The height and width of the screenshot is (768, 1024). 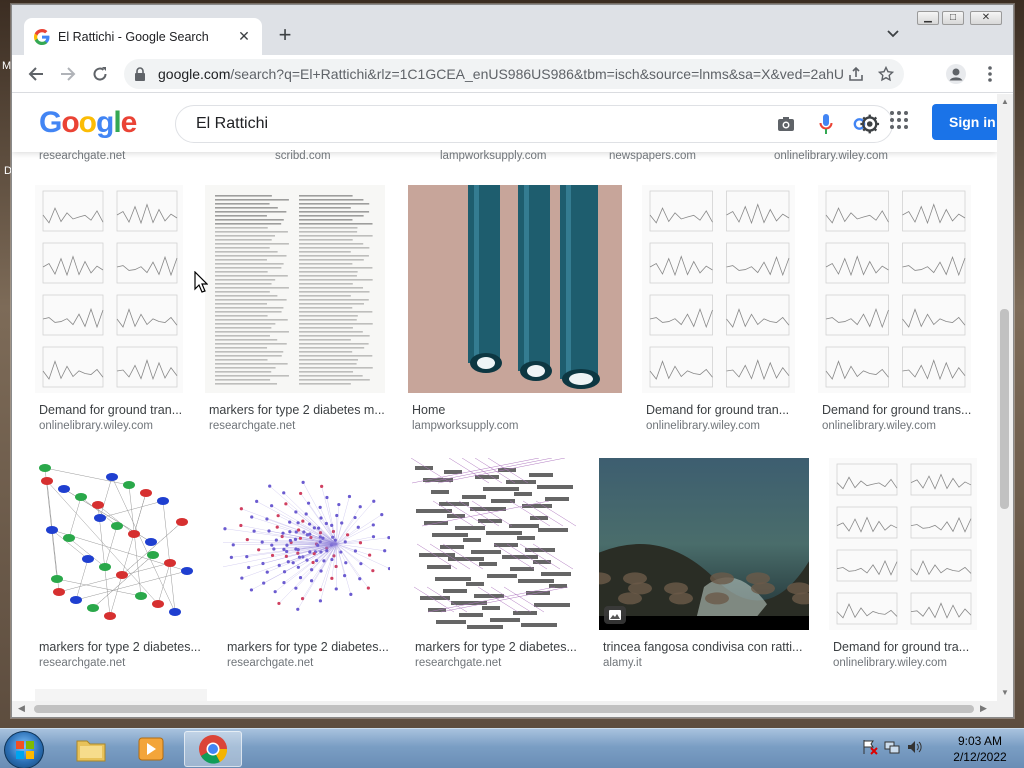 What do you see at coordinates (1004, 409) in the screenshot?
I see `vertical-scroll-thumb` at bounding box center [1004, 409].